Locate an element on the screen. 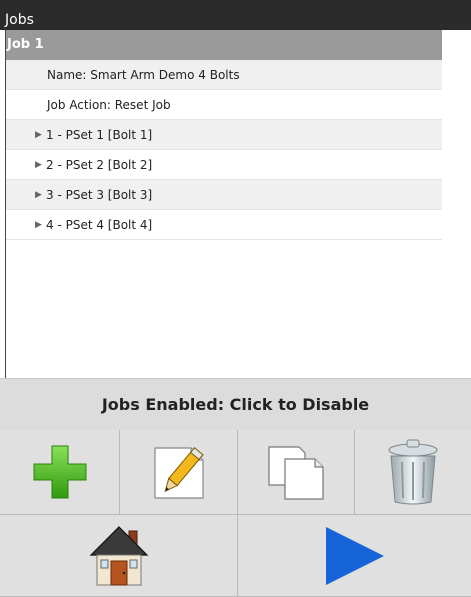 The image size is (471, 597). run-job-button is located at coordinates (354, 556).